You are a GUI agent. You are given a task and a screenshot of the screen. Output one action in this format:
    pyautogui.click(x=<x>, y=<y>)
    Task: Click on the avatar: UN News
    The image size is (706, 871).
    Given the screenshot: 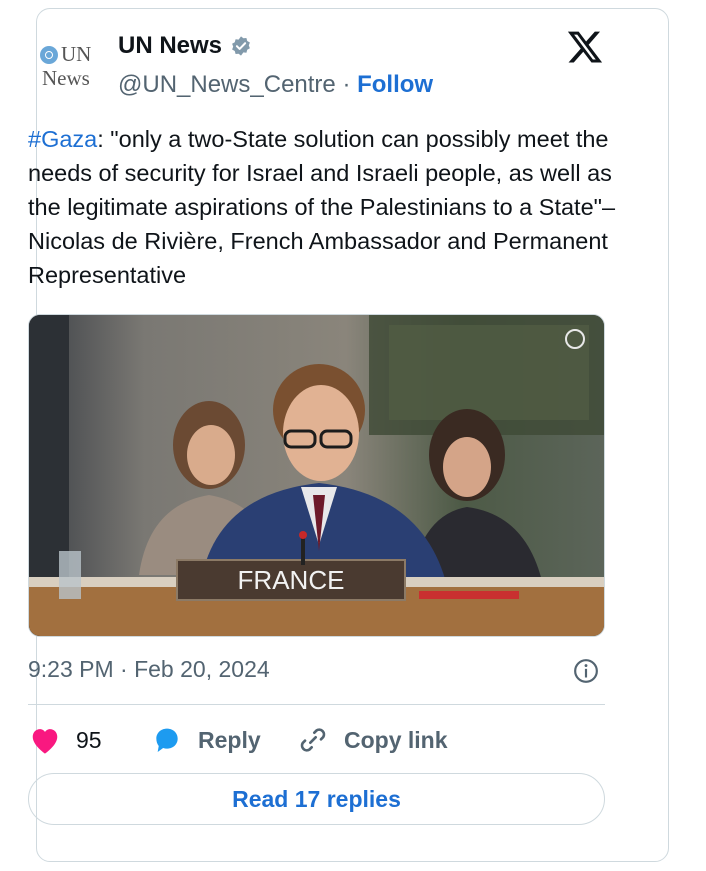 What is the action you would take?
    pyautogui.click(x=71, y=65)
    